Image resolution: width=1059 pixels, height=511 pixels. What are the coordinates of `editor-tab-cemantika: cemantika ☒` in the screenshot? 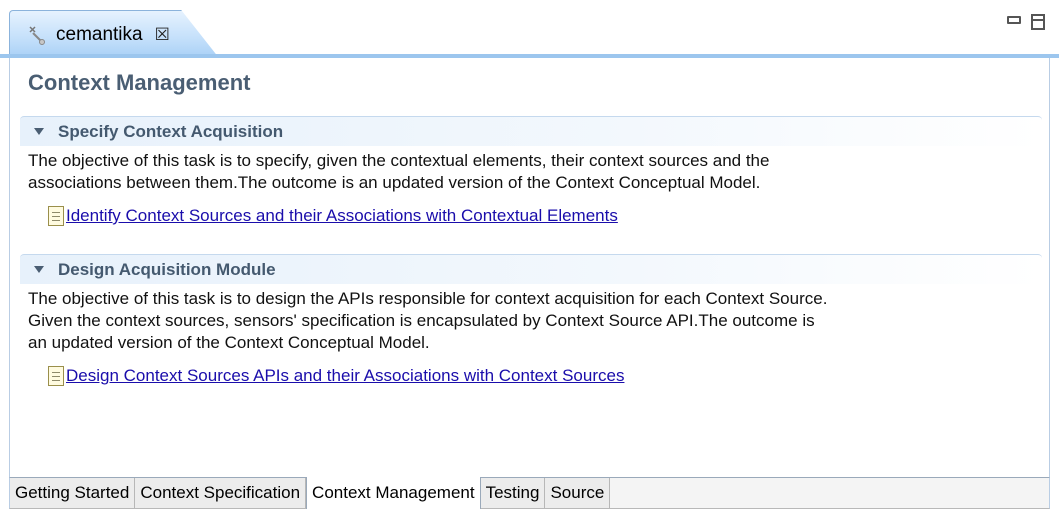 It's located at (114, 34).